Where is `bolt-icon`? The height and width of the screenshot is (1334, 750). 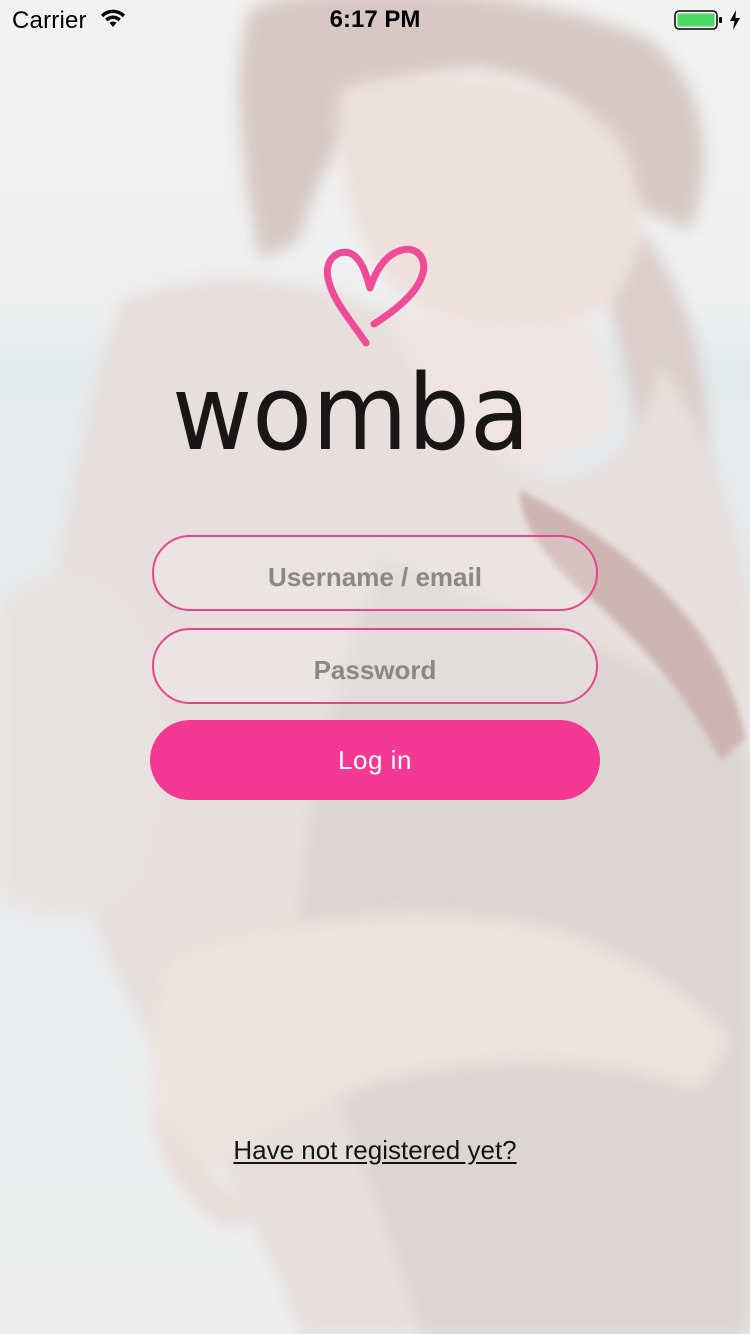
bolt-icon is located at coordinates (735, 20).